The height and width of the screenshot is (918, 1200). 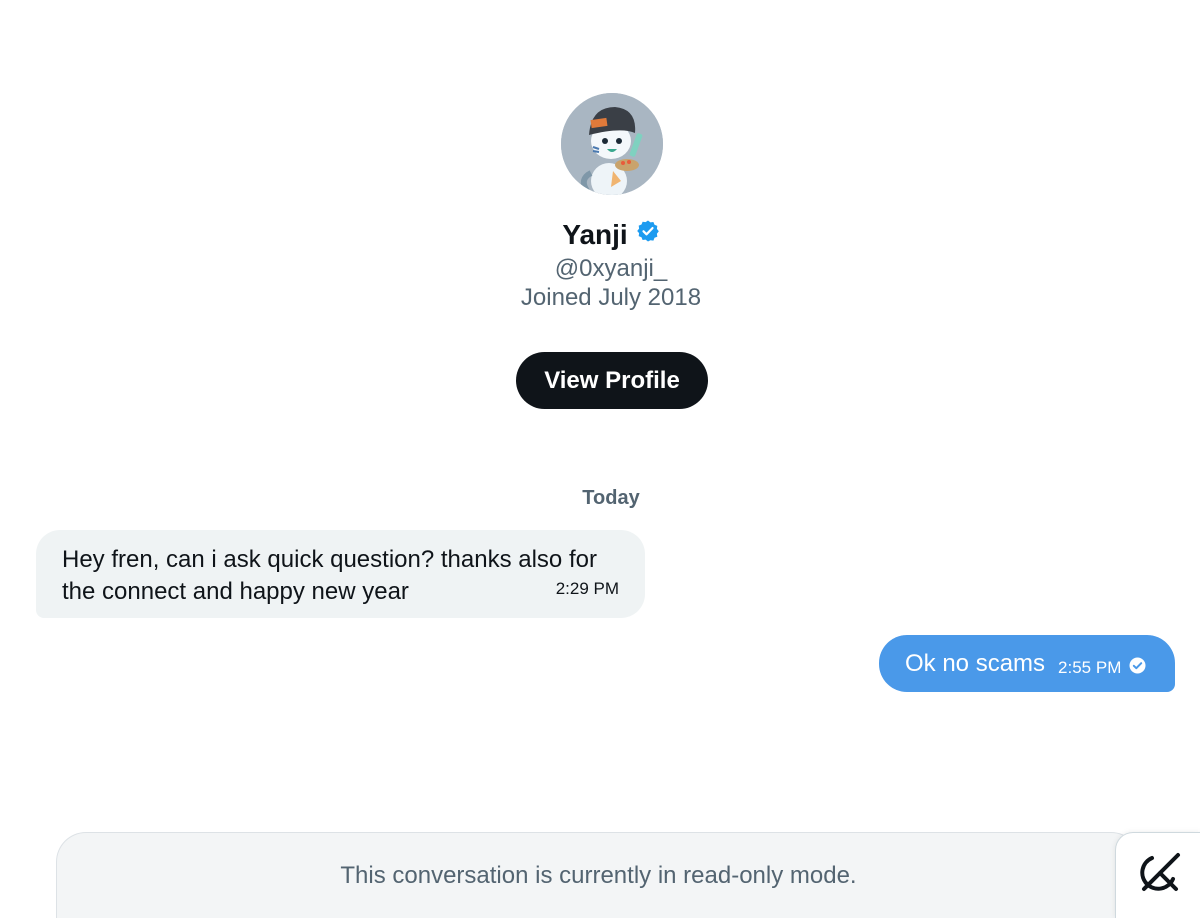 I want to click on profile-name: Yanji, so click(x=595, y=234).